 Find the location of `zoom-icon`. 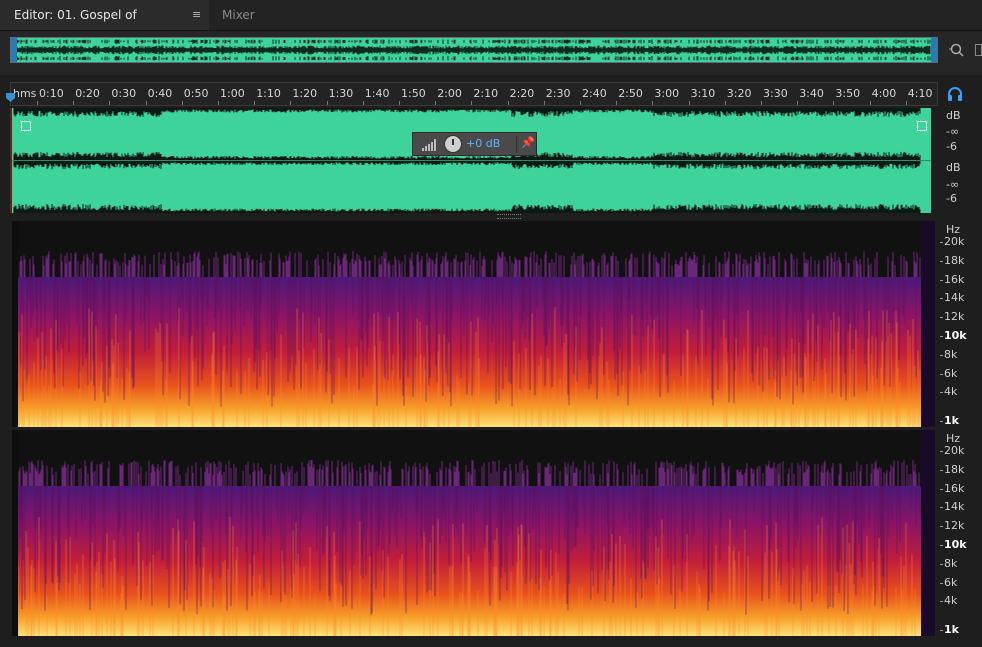

zoom-icon is located at coordinates (956, 50).